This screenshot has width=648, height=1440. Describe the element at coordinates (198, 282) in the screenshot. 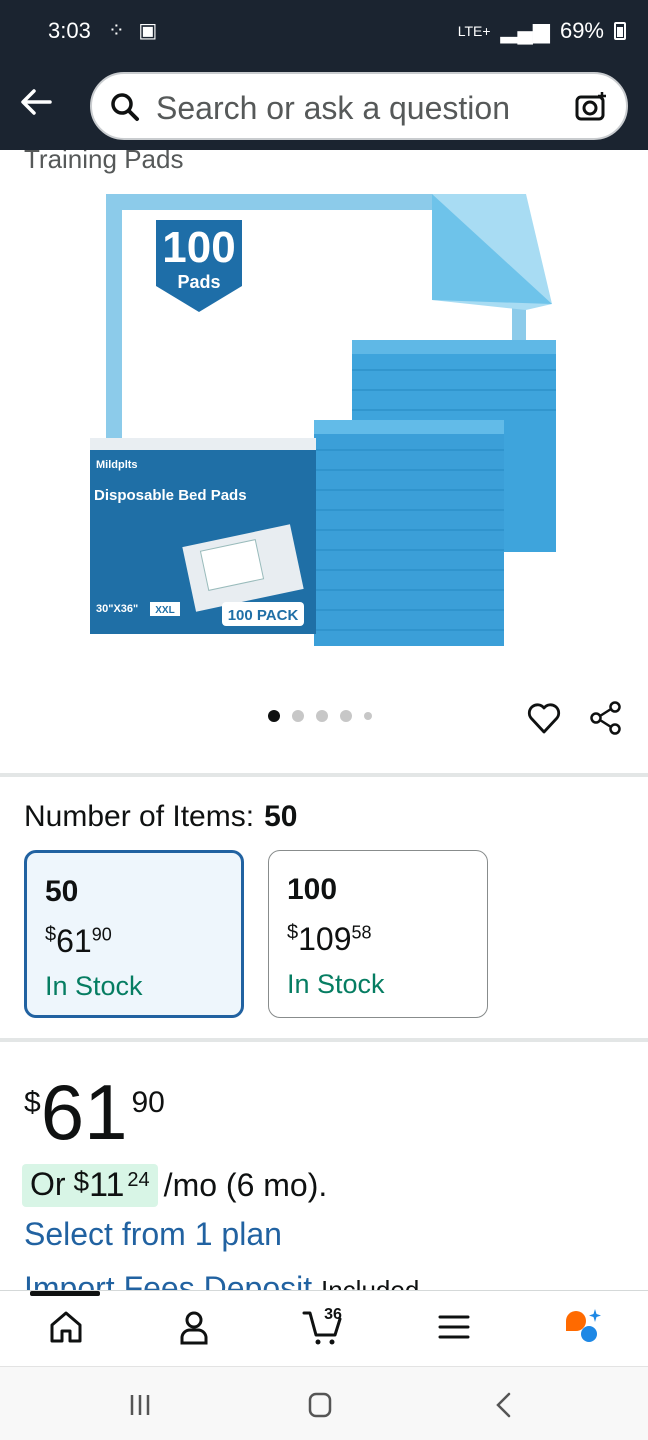

I see `pad-count-label: Pads` at that location.